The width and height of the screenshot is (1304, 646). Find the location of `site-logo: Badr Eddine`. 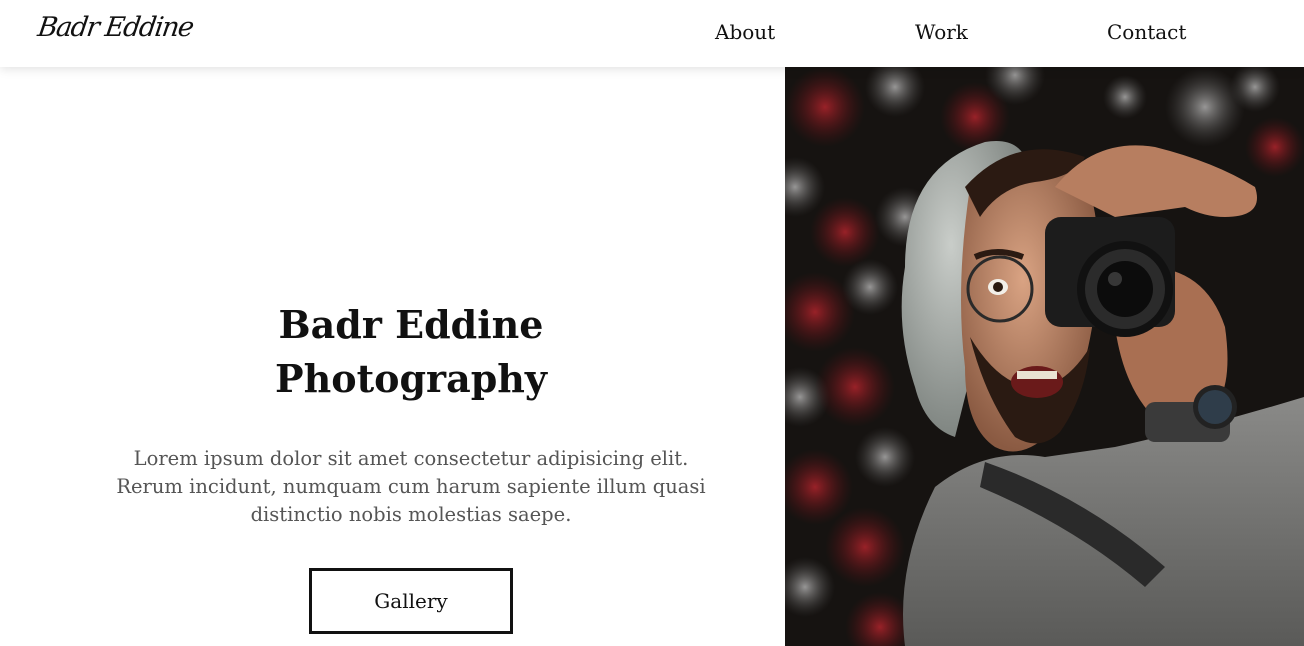

site-logo: Badr Eddine is located at coordinates (115, 27).